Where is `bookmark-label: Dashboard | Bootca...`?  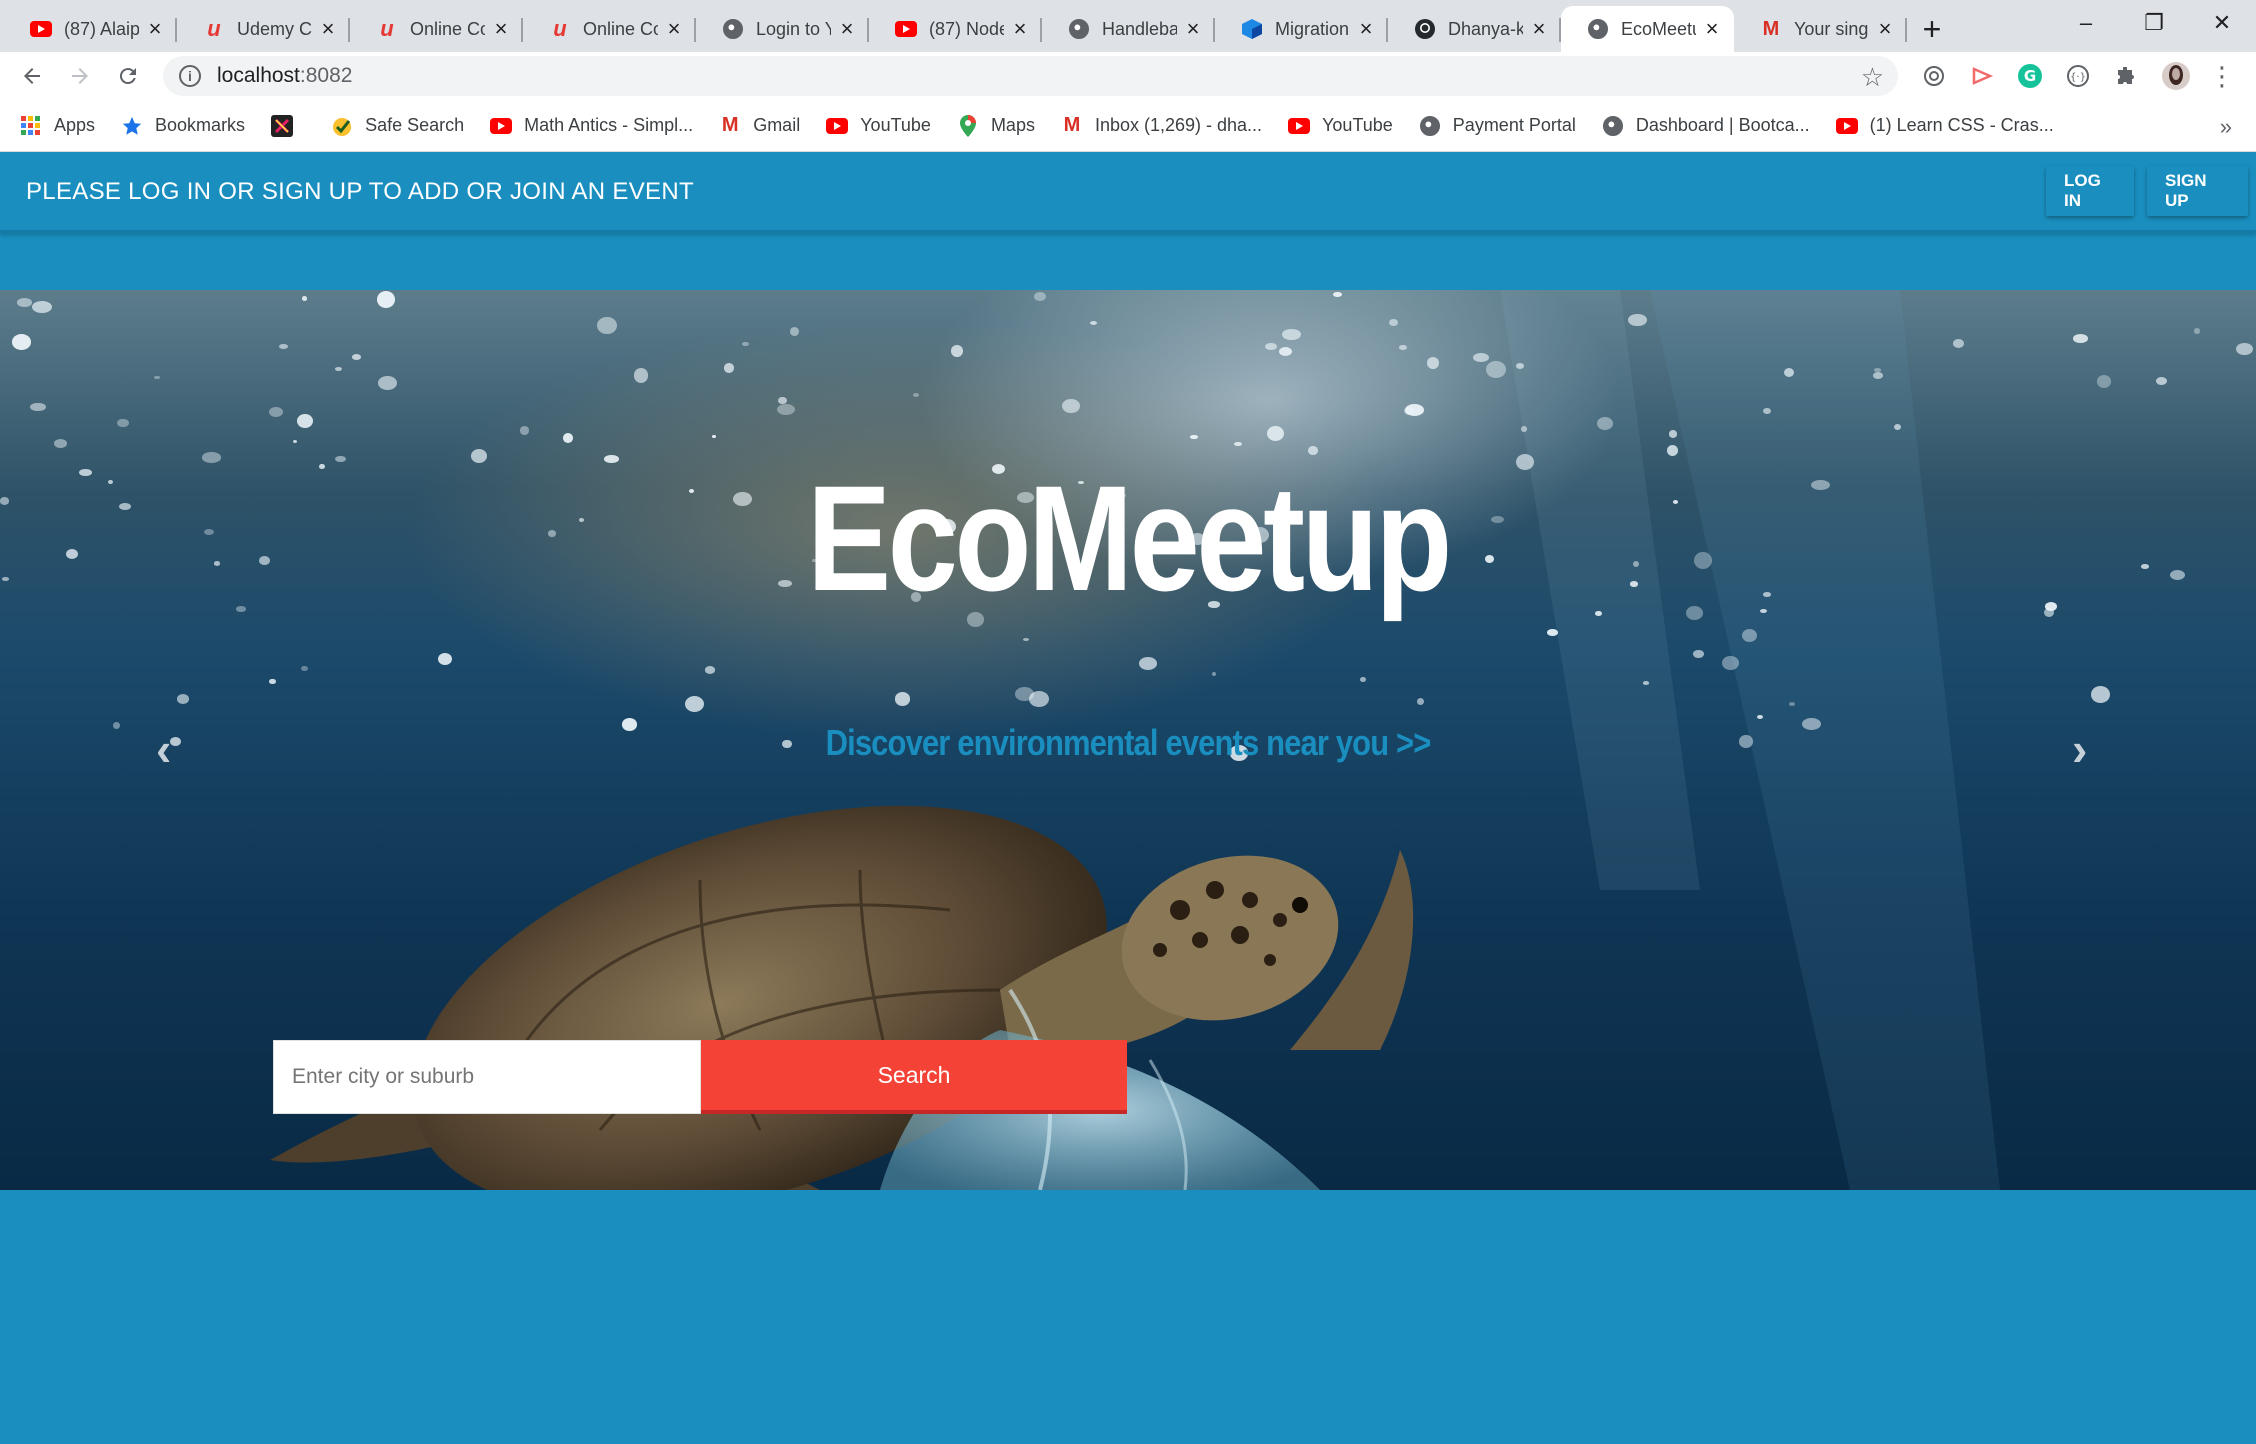 bookmark-label: Dashboard | Bootca... is located at coordinates (1722, 125).